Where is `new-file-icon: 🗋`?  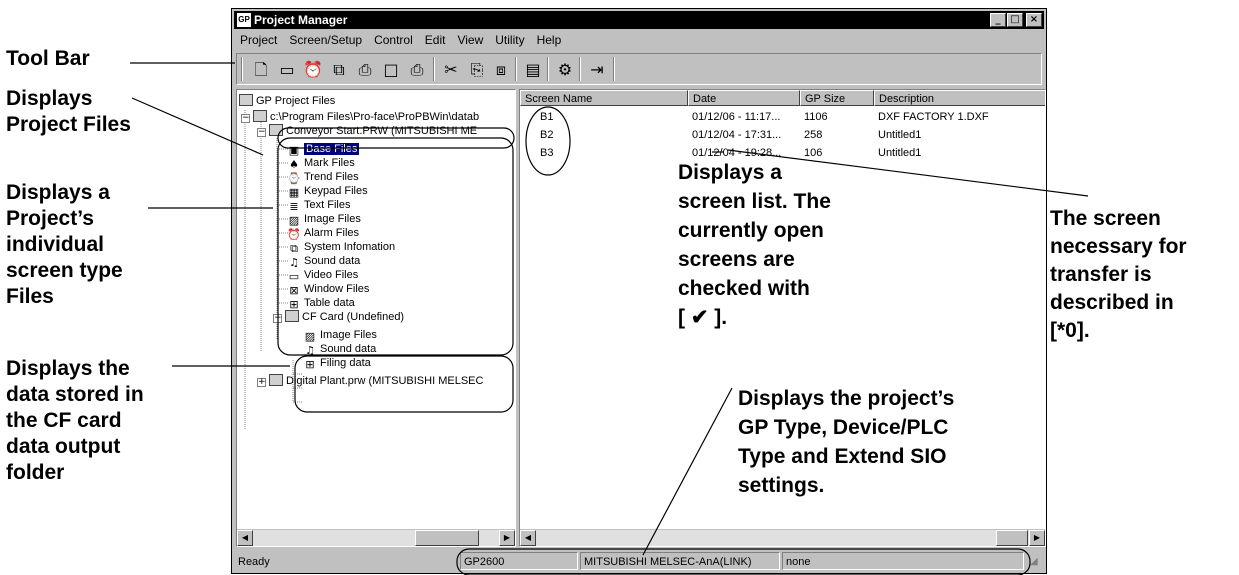 new-file-icon: 🗋 is located at coordinates (261, 70).